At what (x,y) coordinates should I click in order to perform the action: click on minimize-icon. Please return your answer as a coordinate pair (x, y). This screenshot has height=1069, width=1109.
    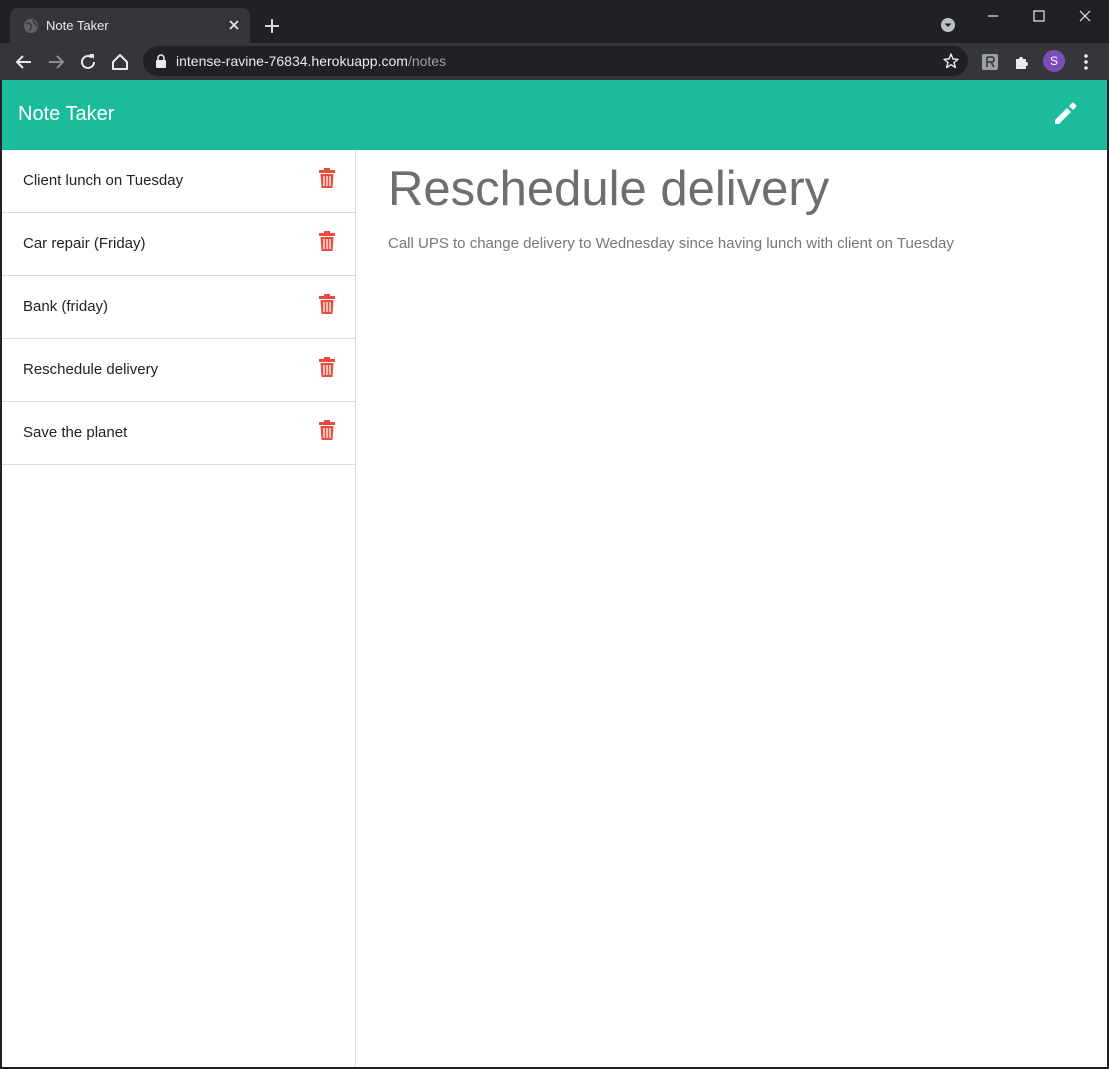
    Looking at the image, I should click on (993, 16).